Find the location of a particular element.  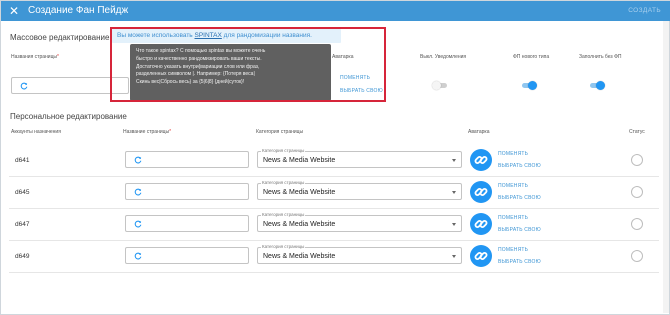

mass-edit-title: Массовое редактирование is located at coordinates (60, 37).